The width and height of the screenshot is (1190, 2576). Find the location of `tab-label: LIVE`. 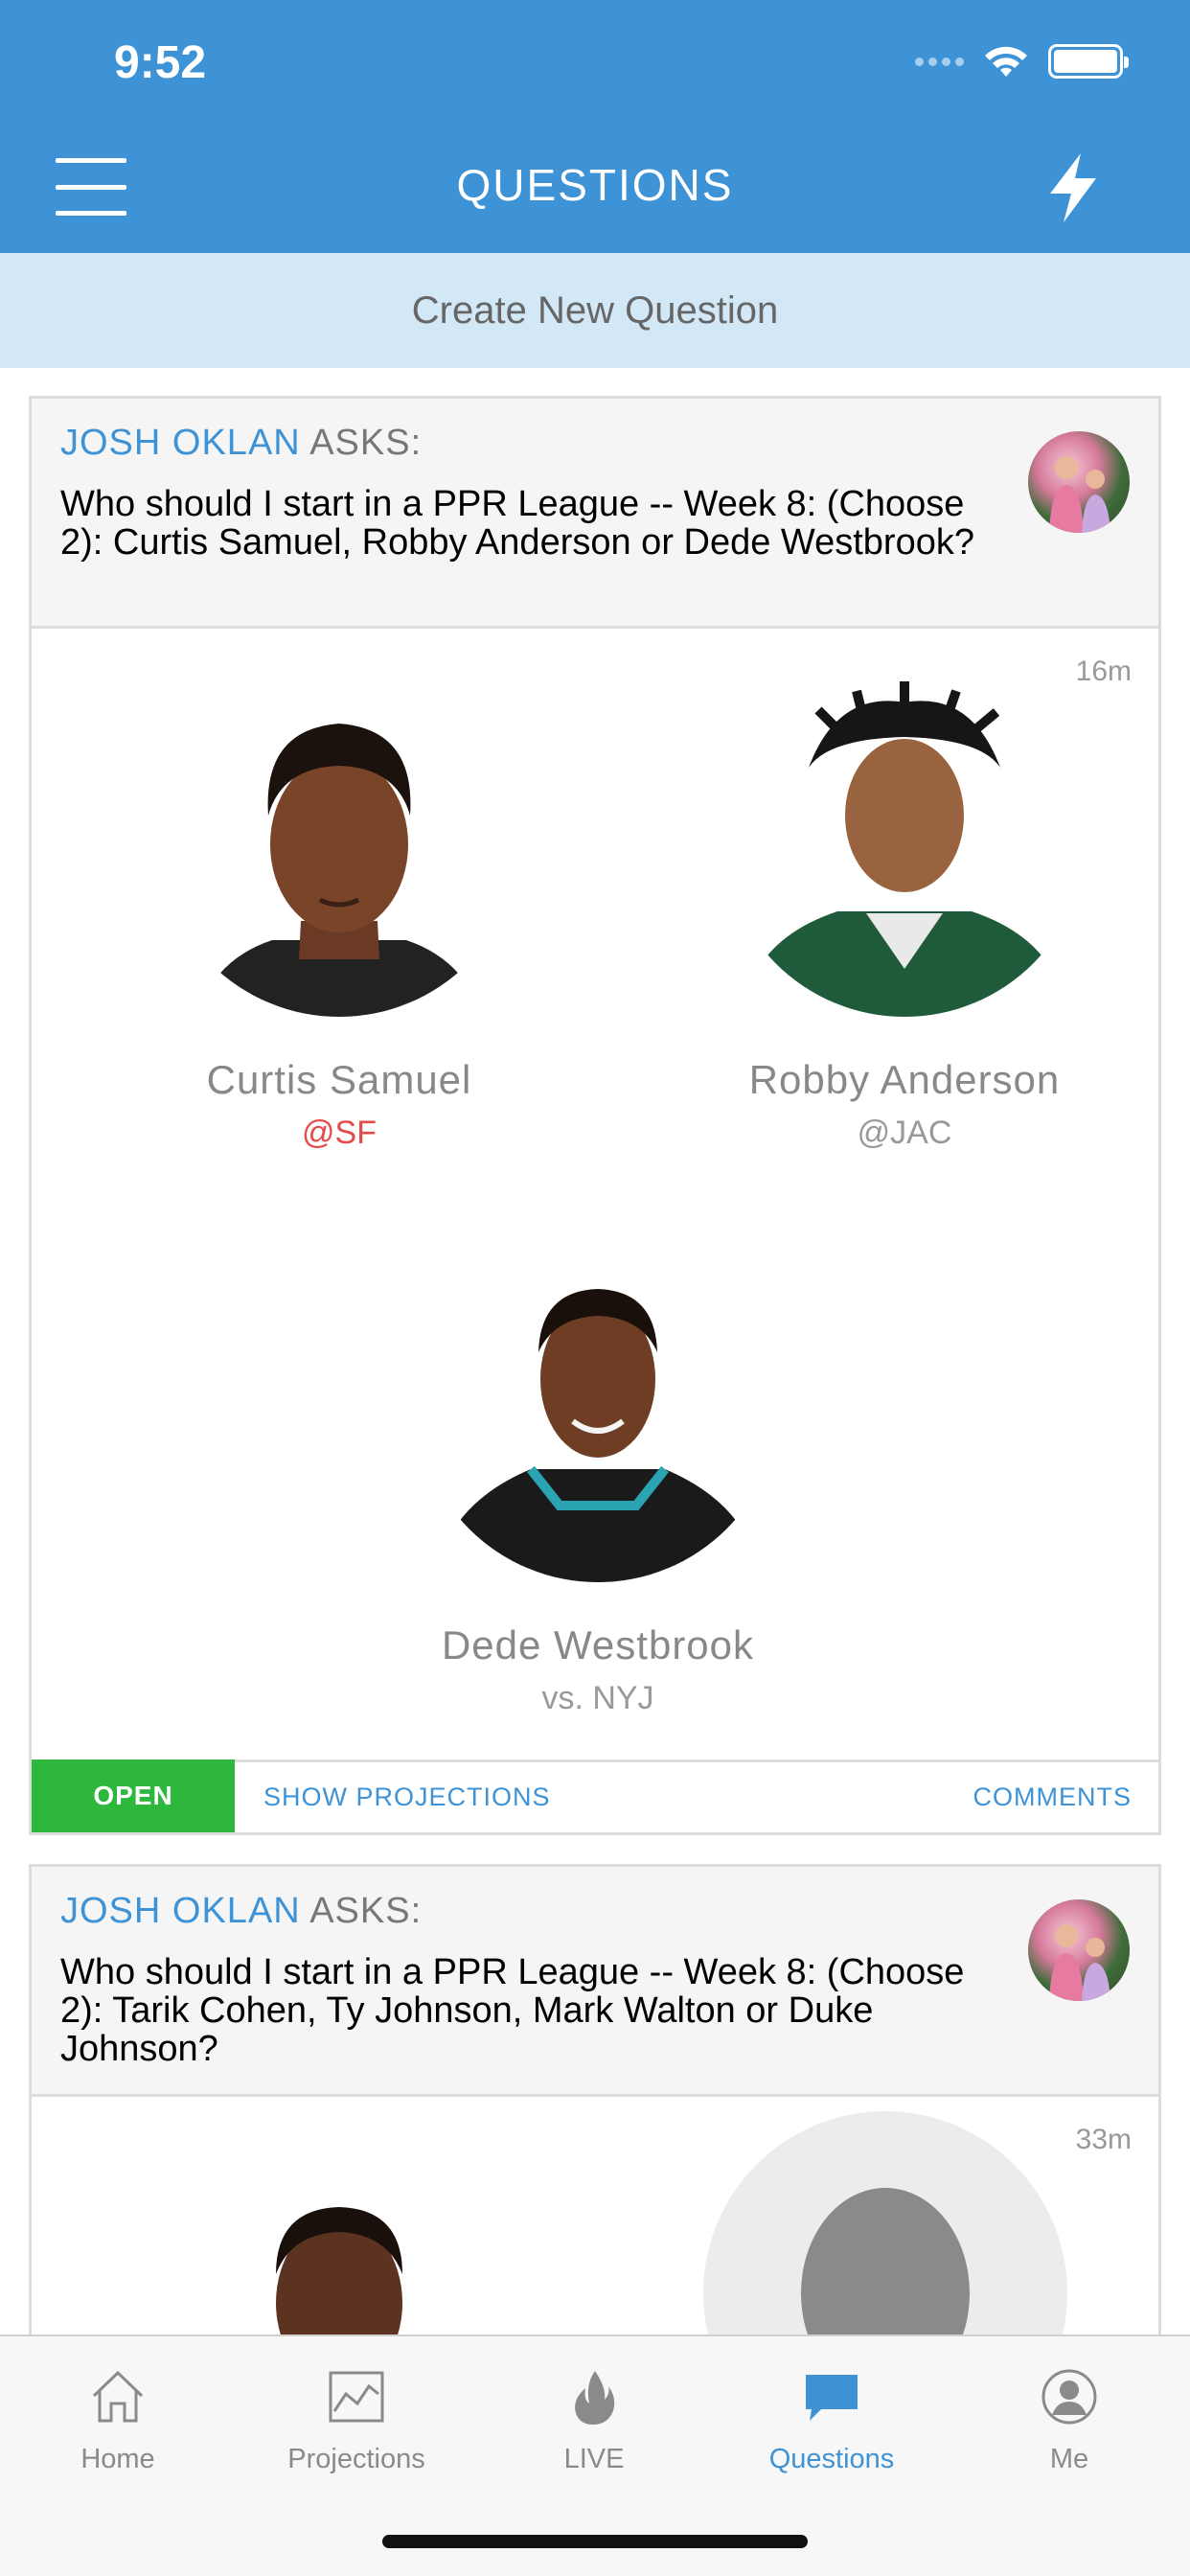

tab-label: LIVE is located at coordinates (594, 2459).